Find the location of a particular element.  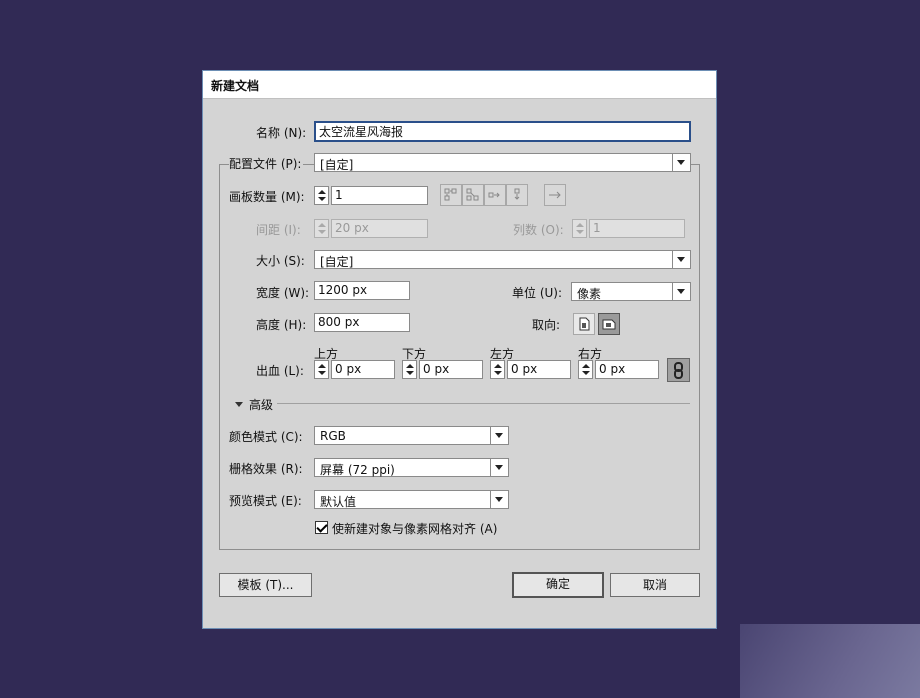

units-select: 像素 is located at coordinates (631, 291).